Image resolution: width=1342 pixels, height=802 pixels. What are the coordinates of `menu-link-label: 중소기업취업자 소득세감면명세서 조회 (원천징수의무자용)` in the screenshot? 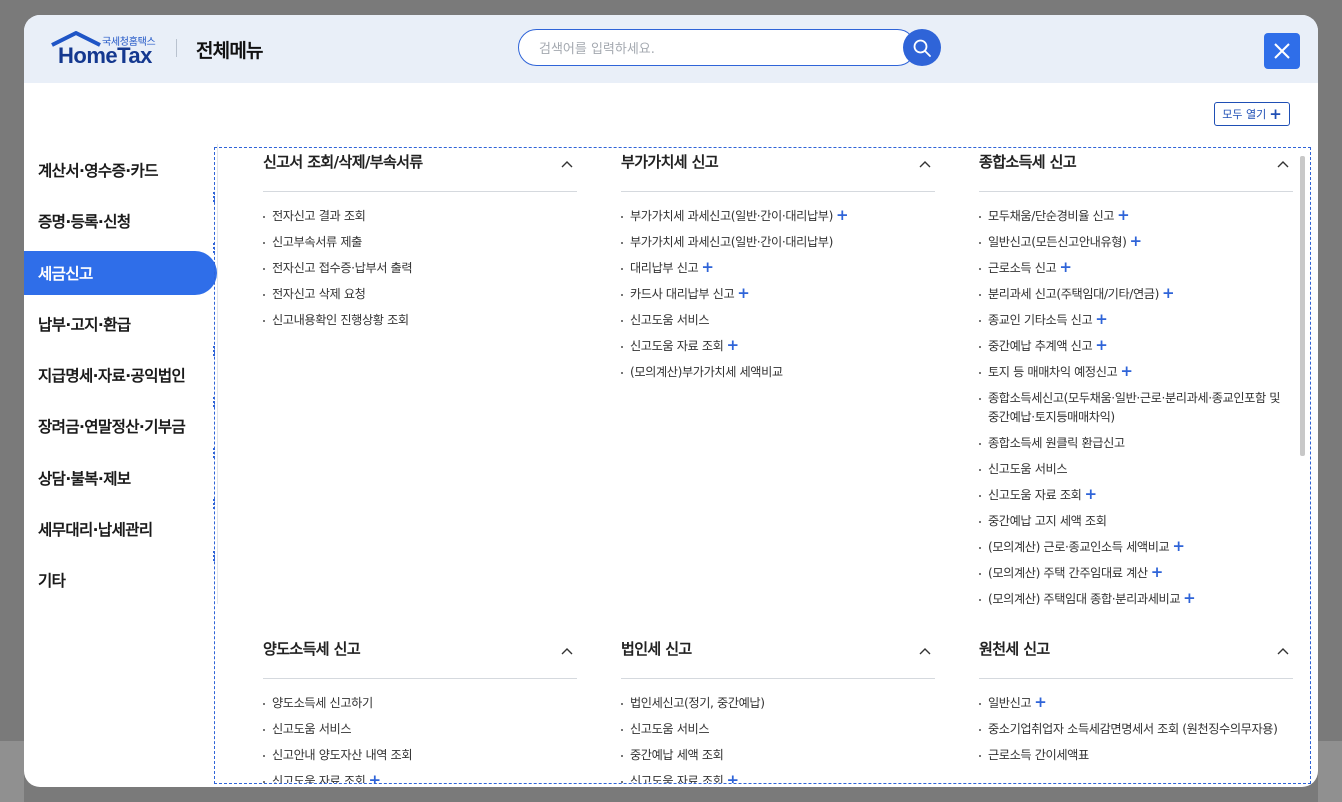 It's located at (1133, 729).